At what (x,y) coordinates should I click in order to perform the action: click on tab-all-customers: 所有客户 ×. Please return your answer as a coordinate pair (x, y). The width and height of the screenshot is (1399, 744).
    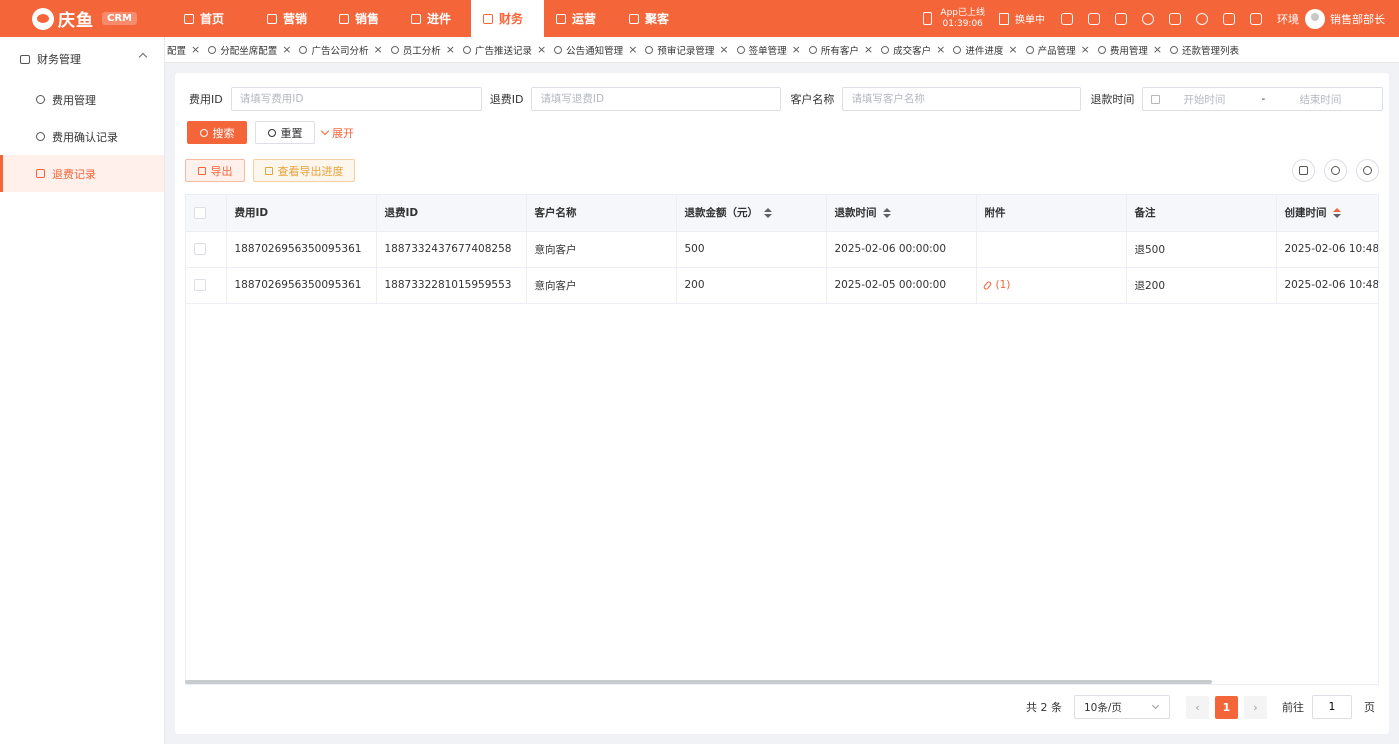
    Looking at the image, I should click on (843, 49).